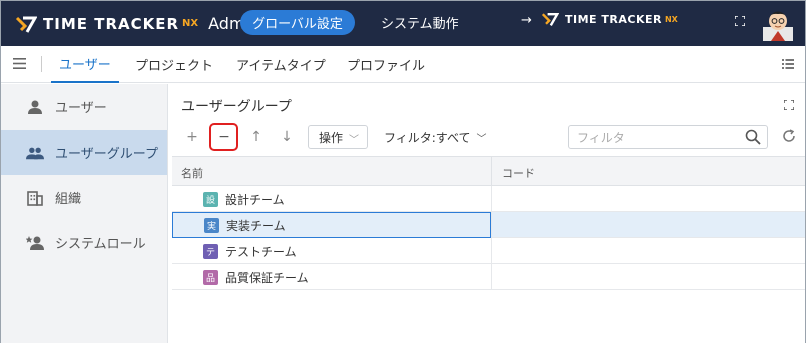 The image size is (806, 343). I want to click on system-operation-button: システム動作, so click(420, 22).